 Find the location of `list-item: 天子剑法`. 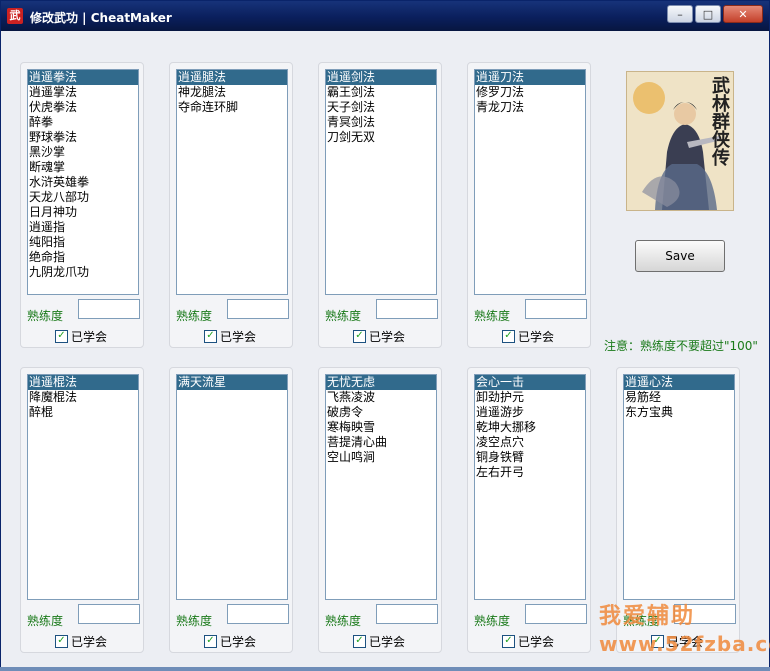

list-item: 天子剑法 is located at coordinates (381, 107).